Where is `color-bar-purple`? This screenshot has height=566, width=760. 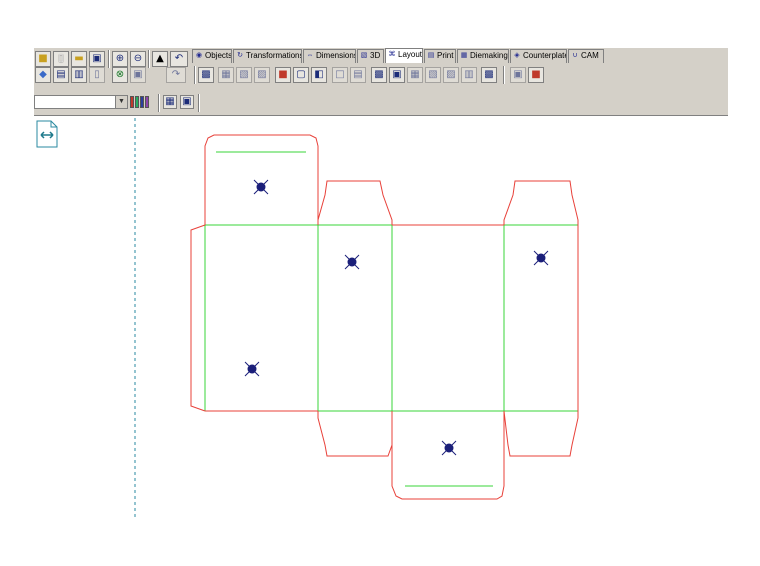 color-bar-purple is located at coordinates (147, 102).